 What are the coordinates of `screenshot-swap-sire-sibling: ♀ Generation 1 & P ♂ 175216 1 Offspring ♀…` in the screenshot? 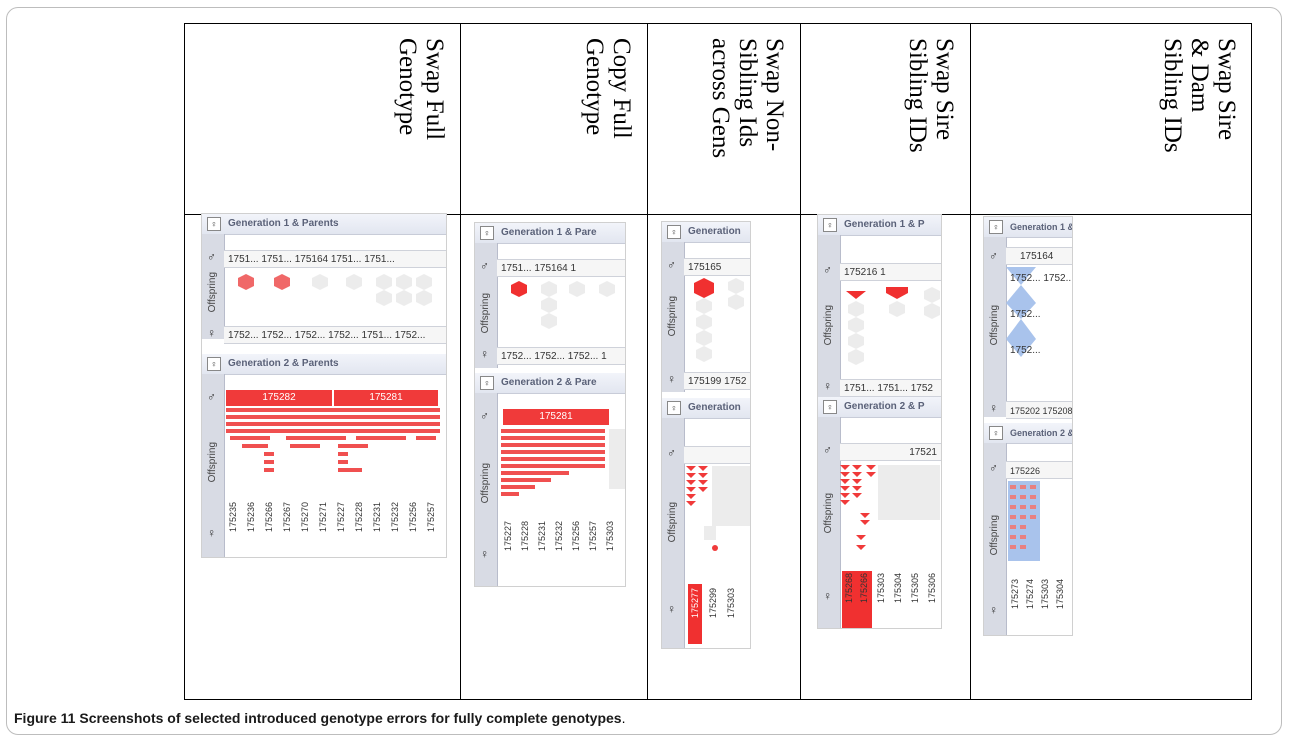 It's located at (879, 421).